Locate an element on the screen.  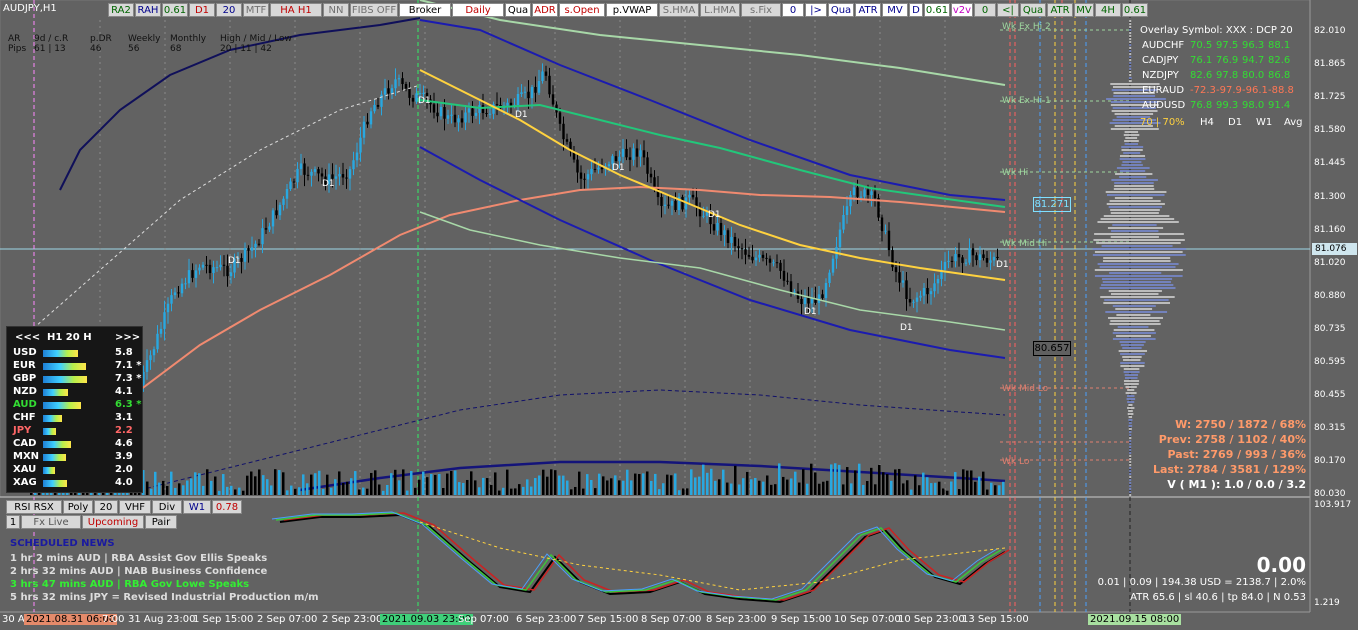
toolbar-button-6: HA H1 is located at coordinates (296, 10).